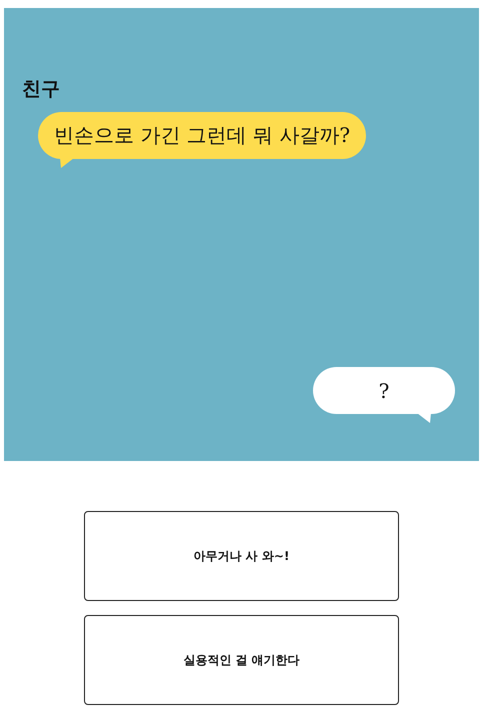  What do you see at coordinates (241, 660) in the screenshot?
I see `choice-button: 실용적인 걸 얘기한다` at bounding box center [241, 660].